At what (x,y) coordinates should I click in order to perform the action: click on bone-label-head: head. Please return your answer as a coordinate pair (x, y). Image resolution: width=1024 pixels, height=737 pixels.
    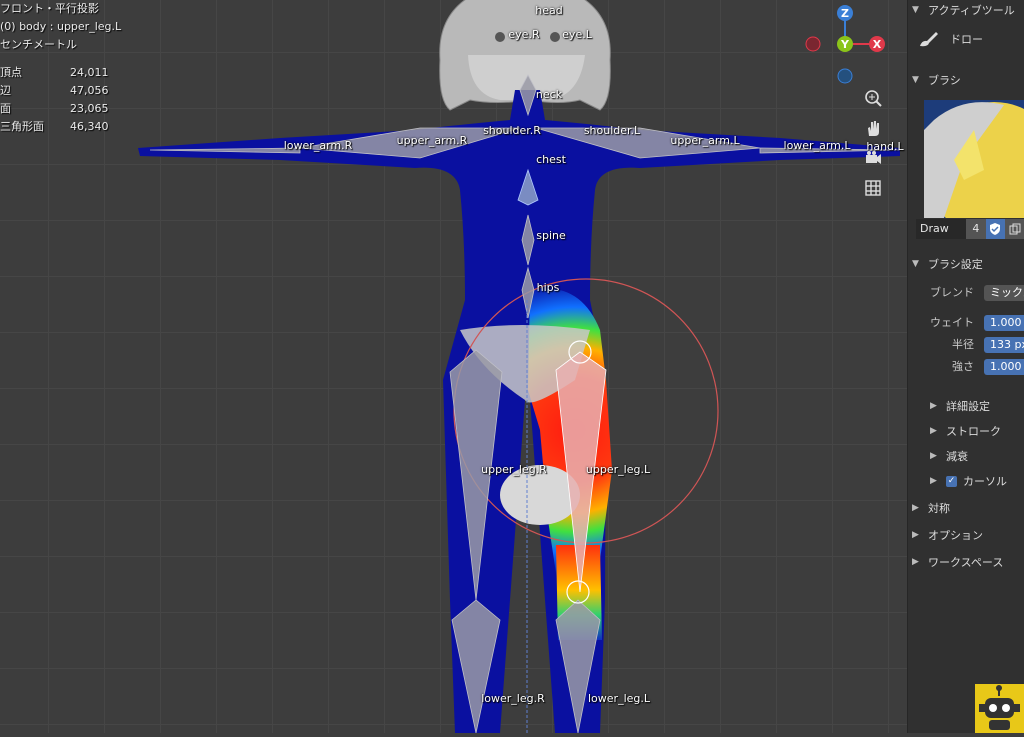
    Looking at the image, I should click on (549, 10).